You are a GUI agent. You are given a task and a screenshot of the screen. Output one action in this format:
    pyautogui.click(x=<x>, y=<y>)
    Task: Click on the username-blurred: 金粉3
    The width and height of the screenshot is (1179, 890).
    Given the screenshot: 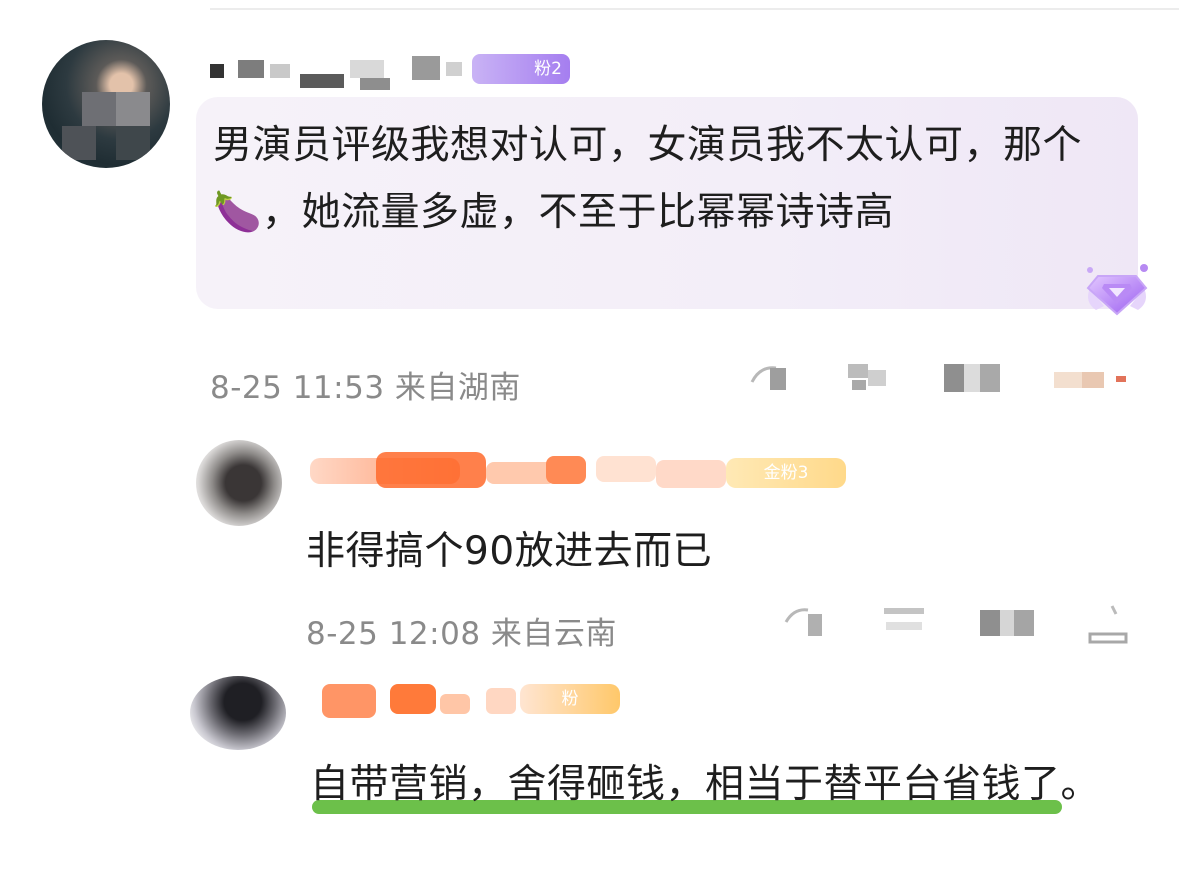 What is the action you would take?
    pyautogui.click(x=581, y=474)
    